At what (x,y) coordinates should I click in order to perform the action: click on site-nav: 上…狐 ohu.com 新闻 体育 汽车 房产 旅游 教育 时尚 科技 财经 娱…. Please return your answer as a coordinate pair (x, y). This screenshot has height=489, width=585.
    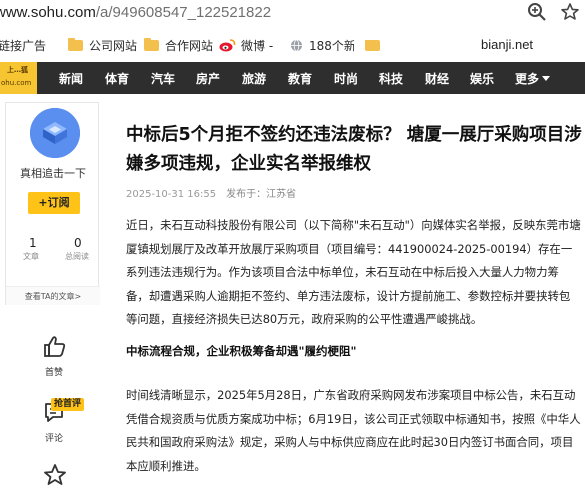
    Looking at the image, I should click on (292, 78).